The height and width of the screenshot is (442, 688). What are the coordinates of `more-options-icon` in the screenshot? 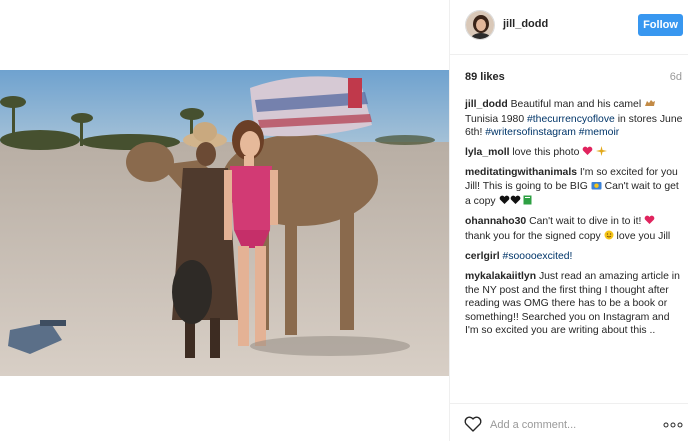 It's located at (673, 425).